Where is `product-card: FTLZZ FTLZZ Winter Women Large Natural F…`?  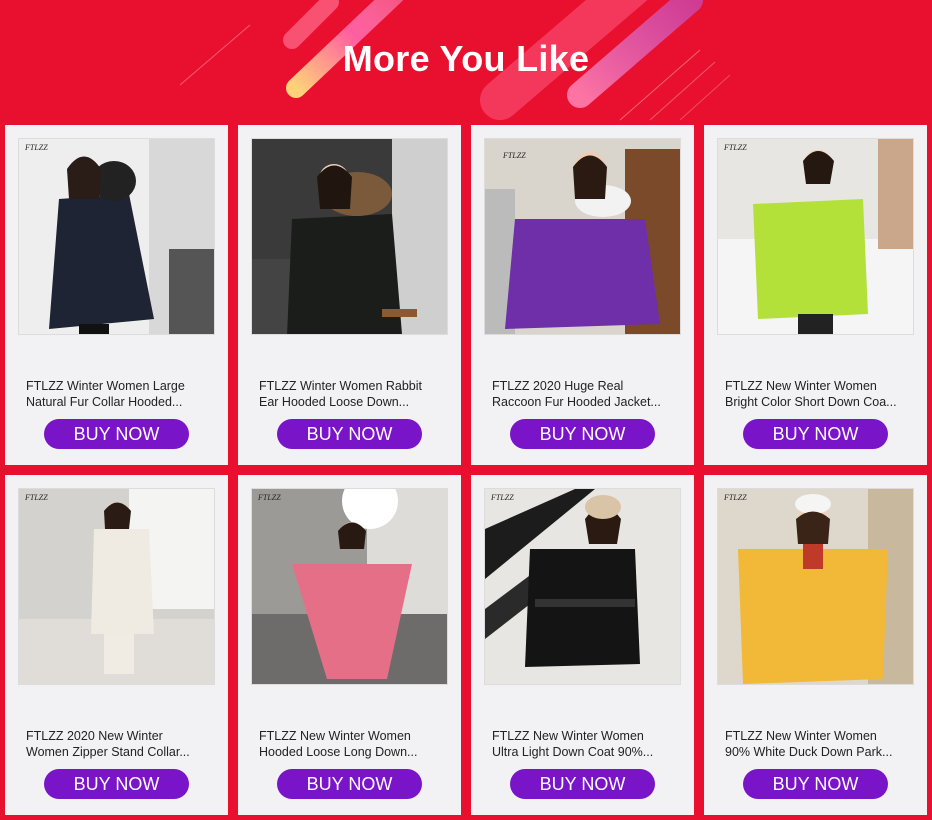
product-card: FTLZZ FTLZZ Winter Women Large Natural F… is located at coordinates (116, 295).